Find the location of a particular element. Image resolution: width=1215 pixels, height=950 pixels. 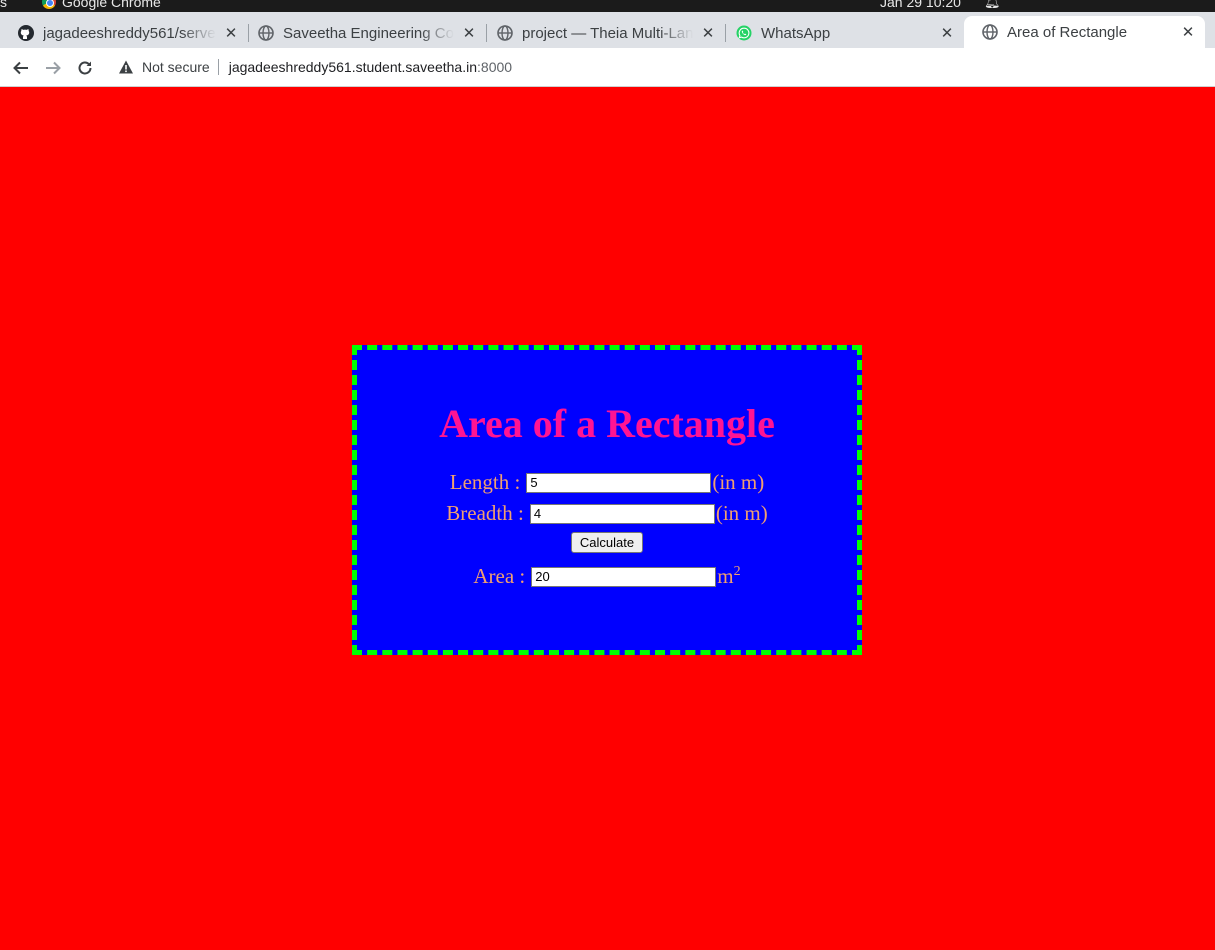

tab-title: WhatsApp is located at coordinates (796, 33).